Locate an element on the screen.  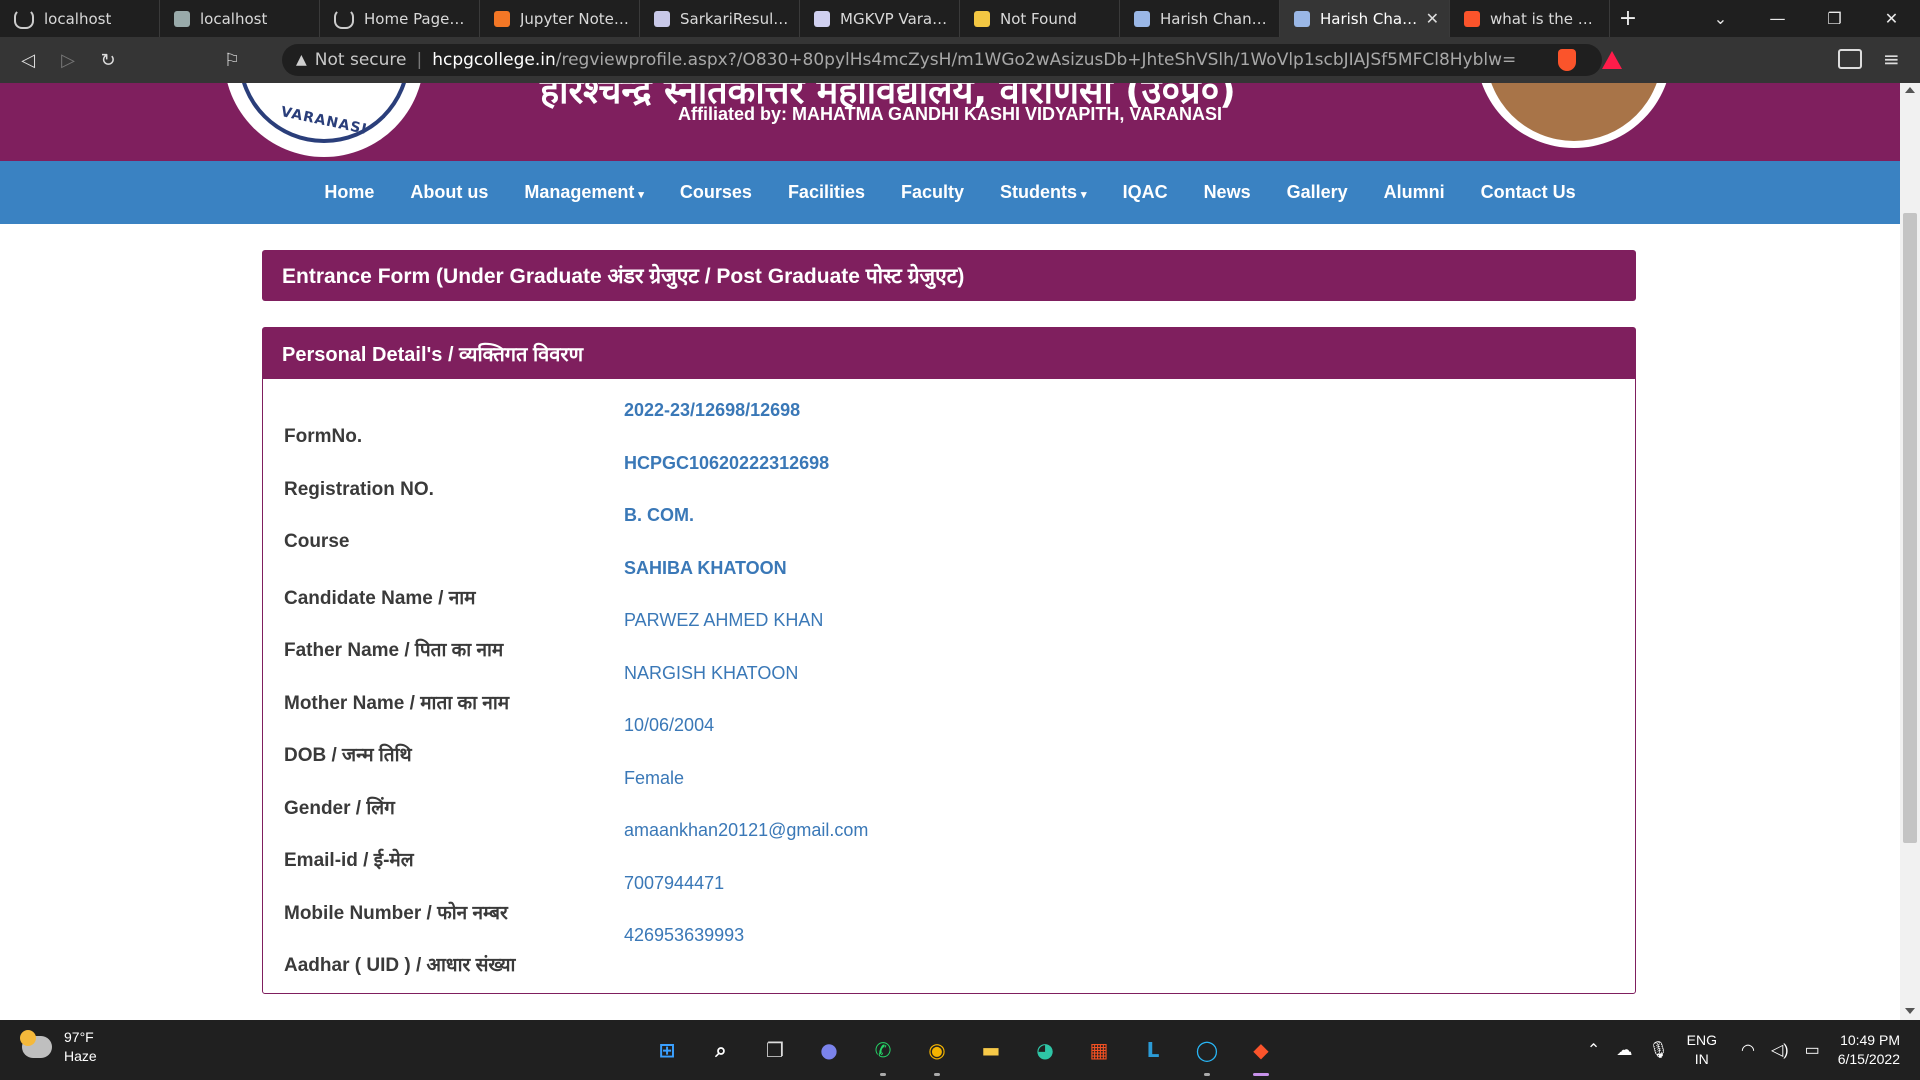
language-indicator: ENG IN is located at coordinates (1702, 1050).